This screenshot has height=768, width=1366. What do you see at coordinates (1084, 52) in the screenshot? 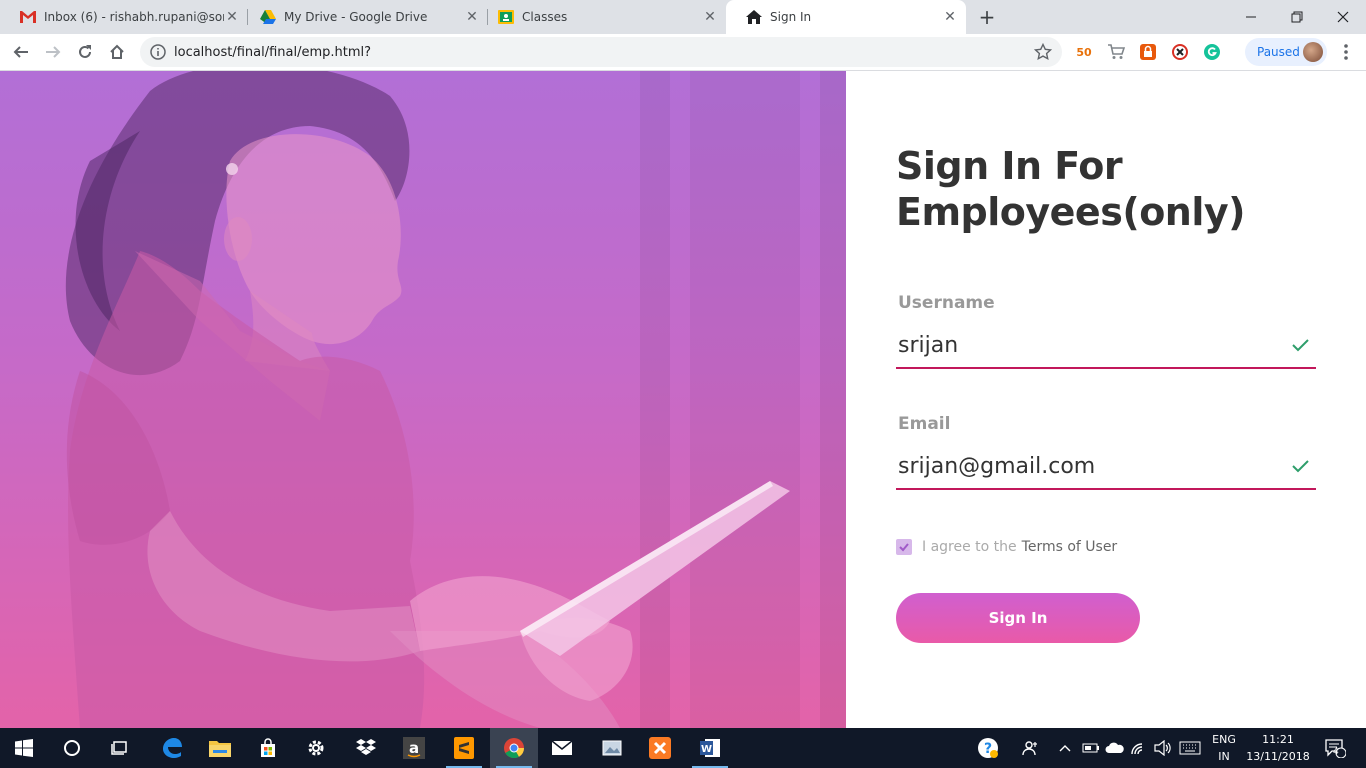
I see `extension-50-icon: 50` at bounding box center [1084, 52].